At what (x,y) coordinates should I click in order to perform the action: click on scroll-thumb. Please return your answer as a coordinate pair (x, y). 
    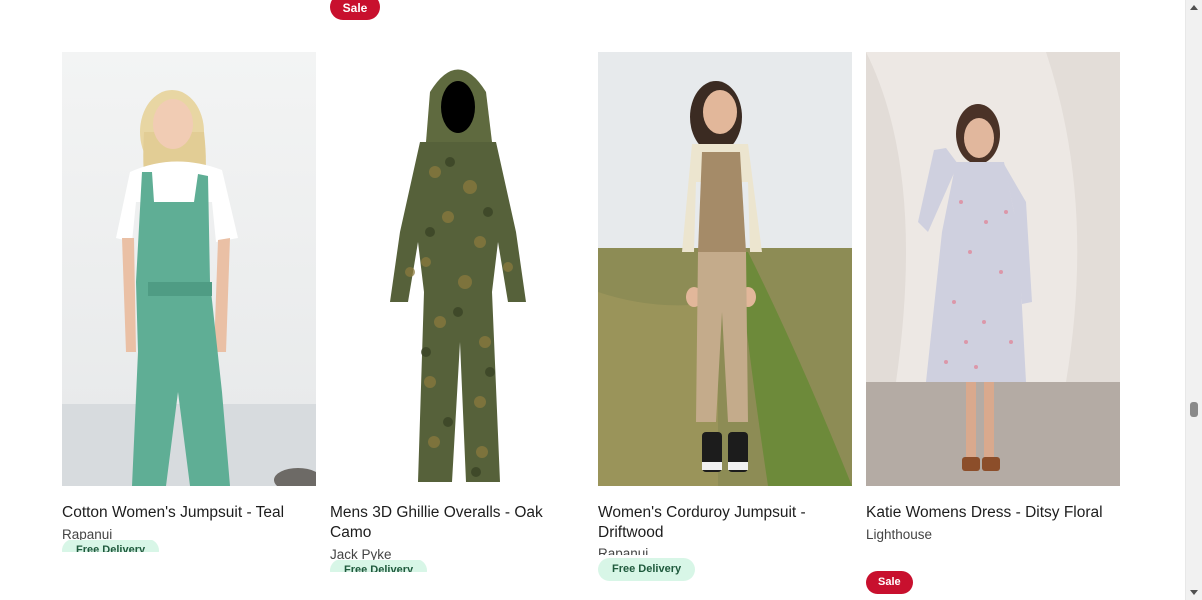
    Looking at the image, I should click on (1194, 409).